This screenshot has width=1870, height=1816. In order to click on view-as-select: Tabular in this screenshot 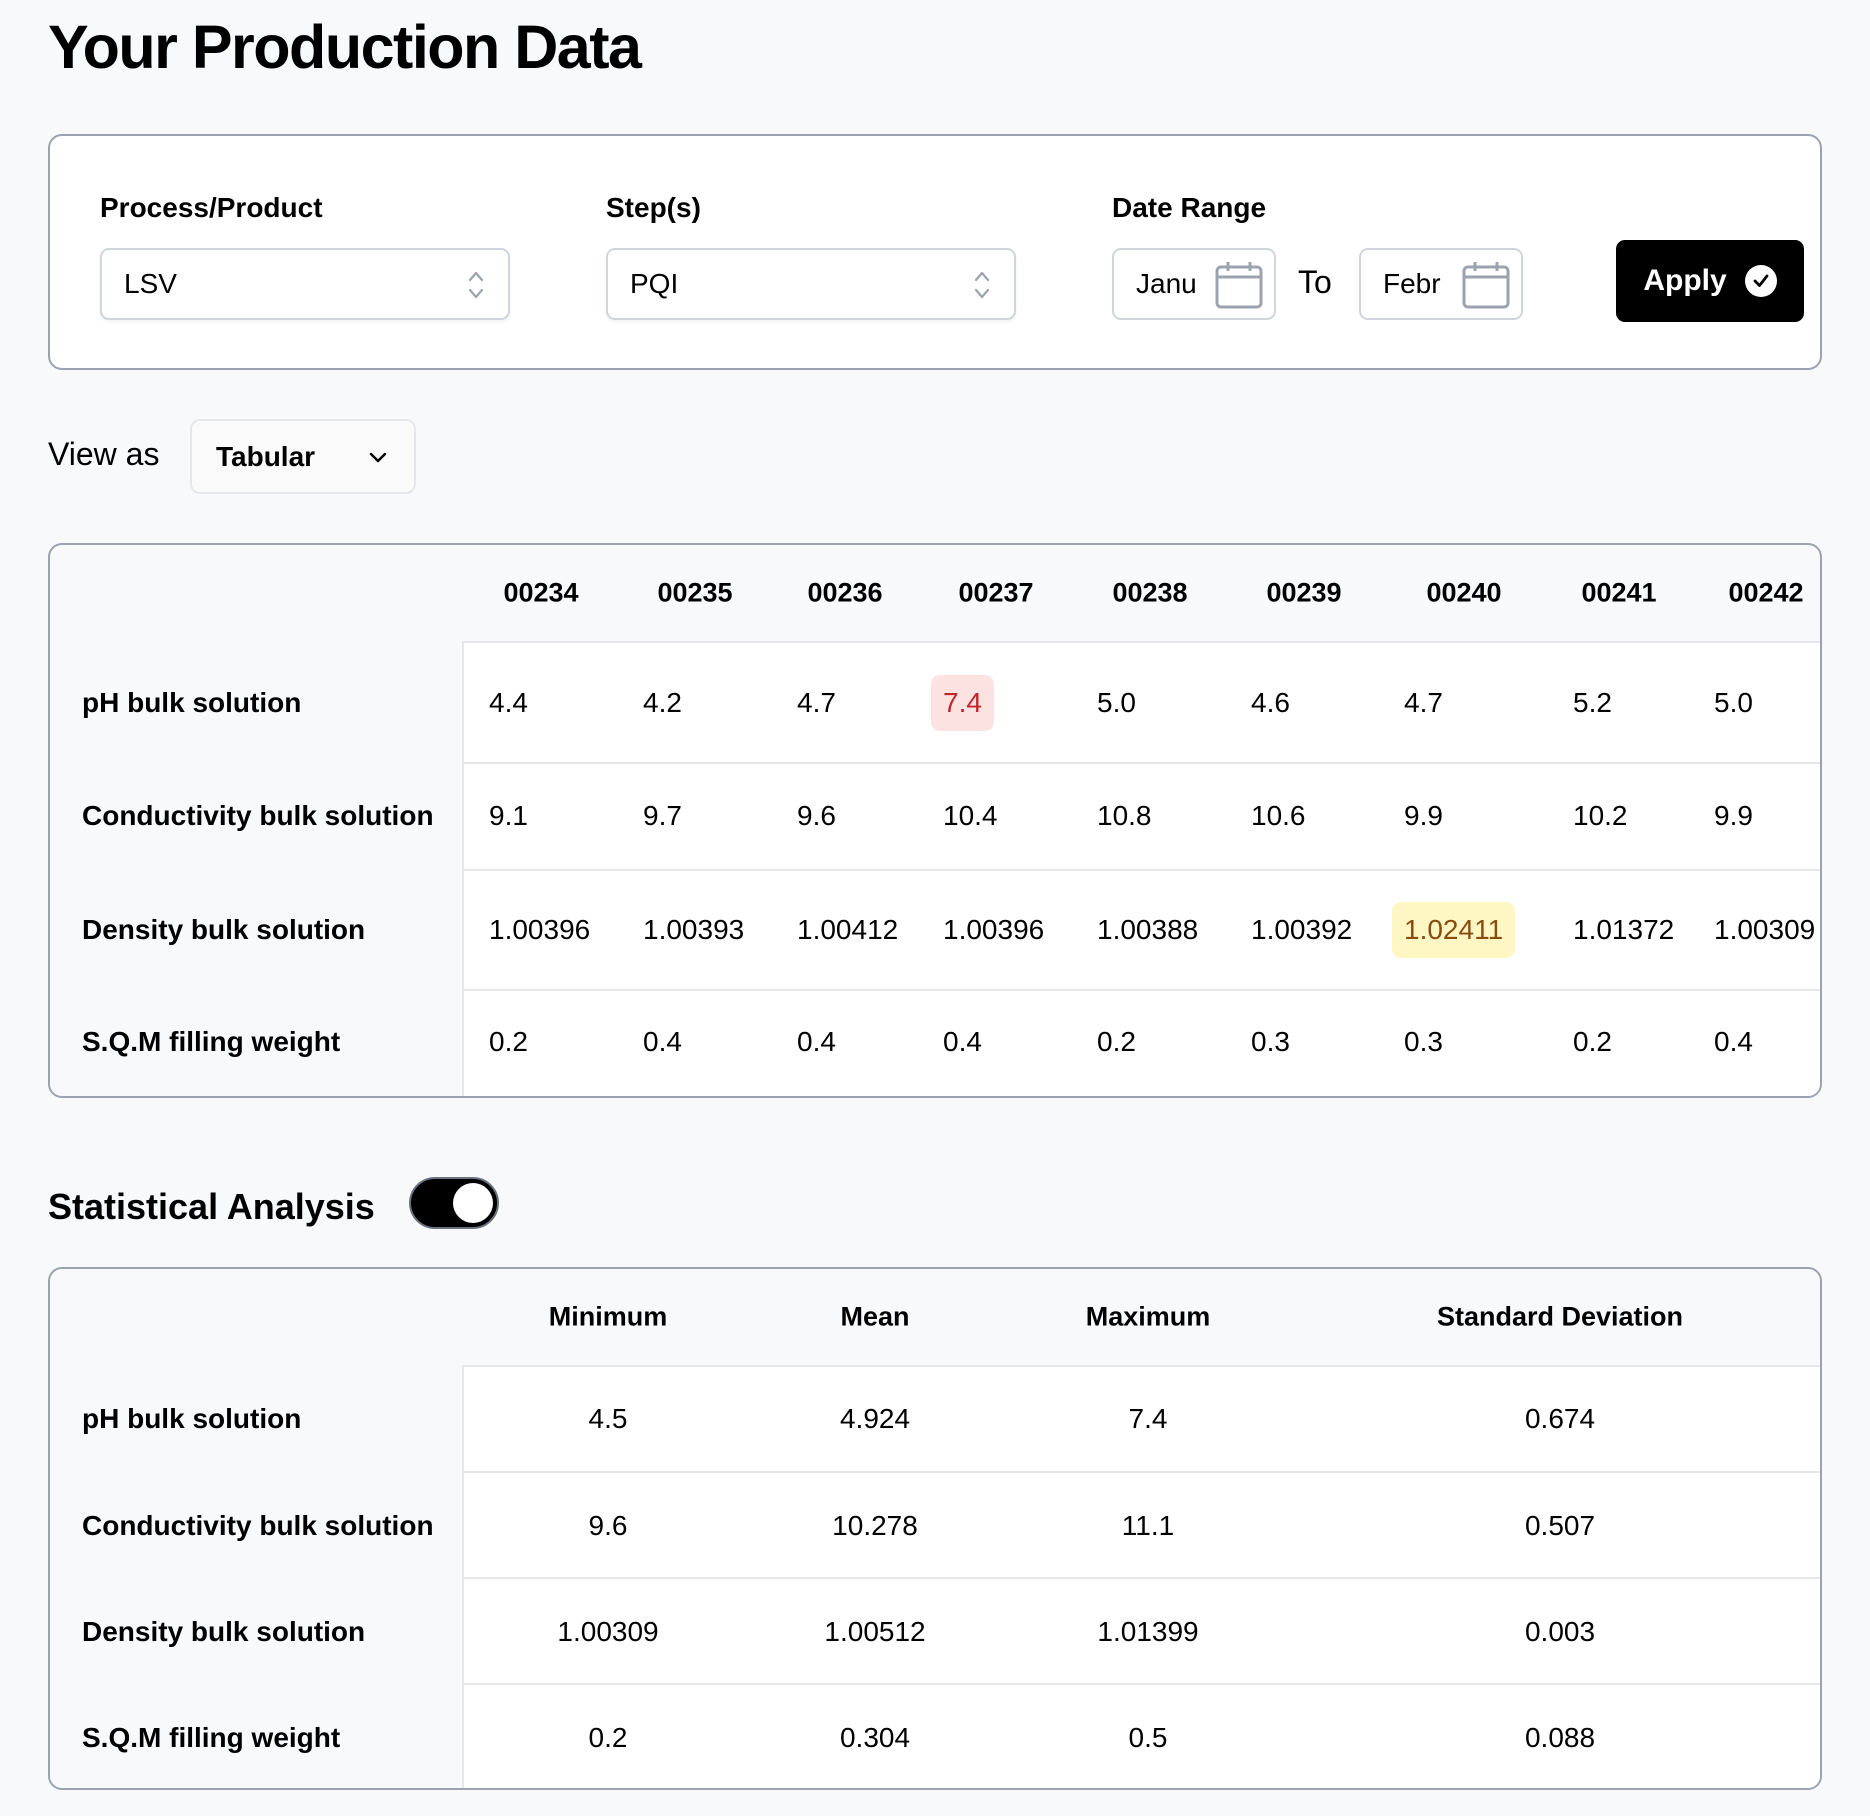, I will do `click(303, 456)`.